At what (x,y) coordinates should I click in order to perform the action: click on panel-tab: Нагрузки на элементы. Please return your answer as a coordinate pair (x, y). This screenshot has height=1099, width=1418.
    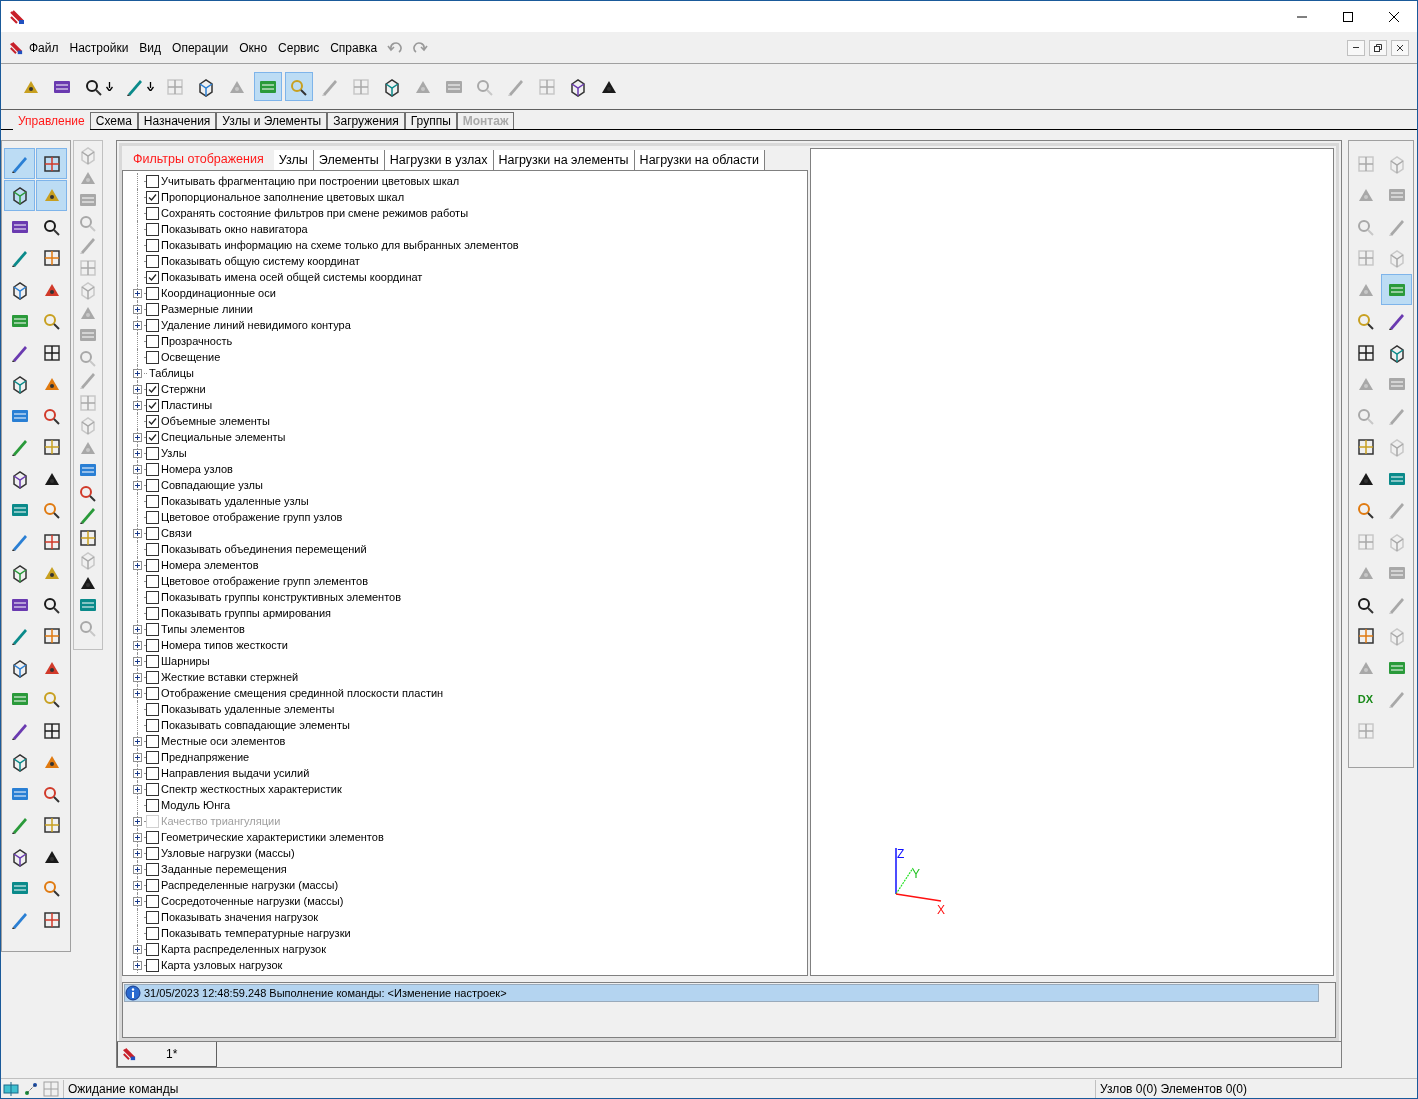
    Looking at the image, I should click on (564, 160).